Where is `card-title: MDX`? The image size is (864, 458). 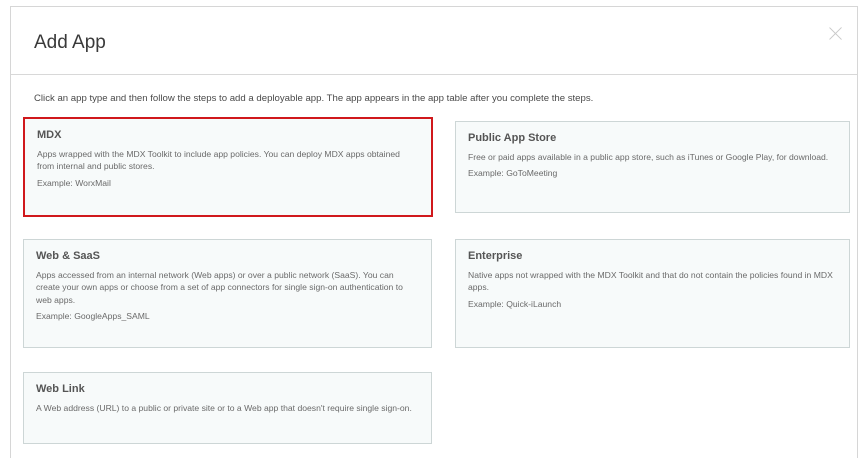
card-title: MDX is located at coordinates (49, 135).